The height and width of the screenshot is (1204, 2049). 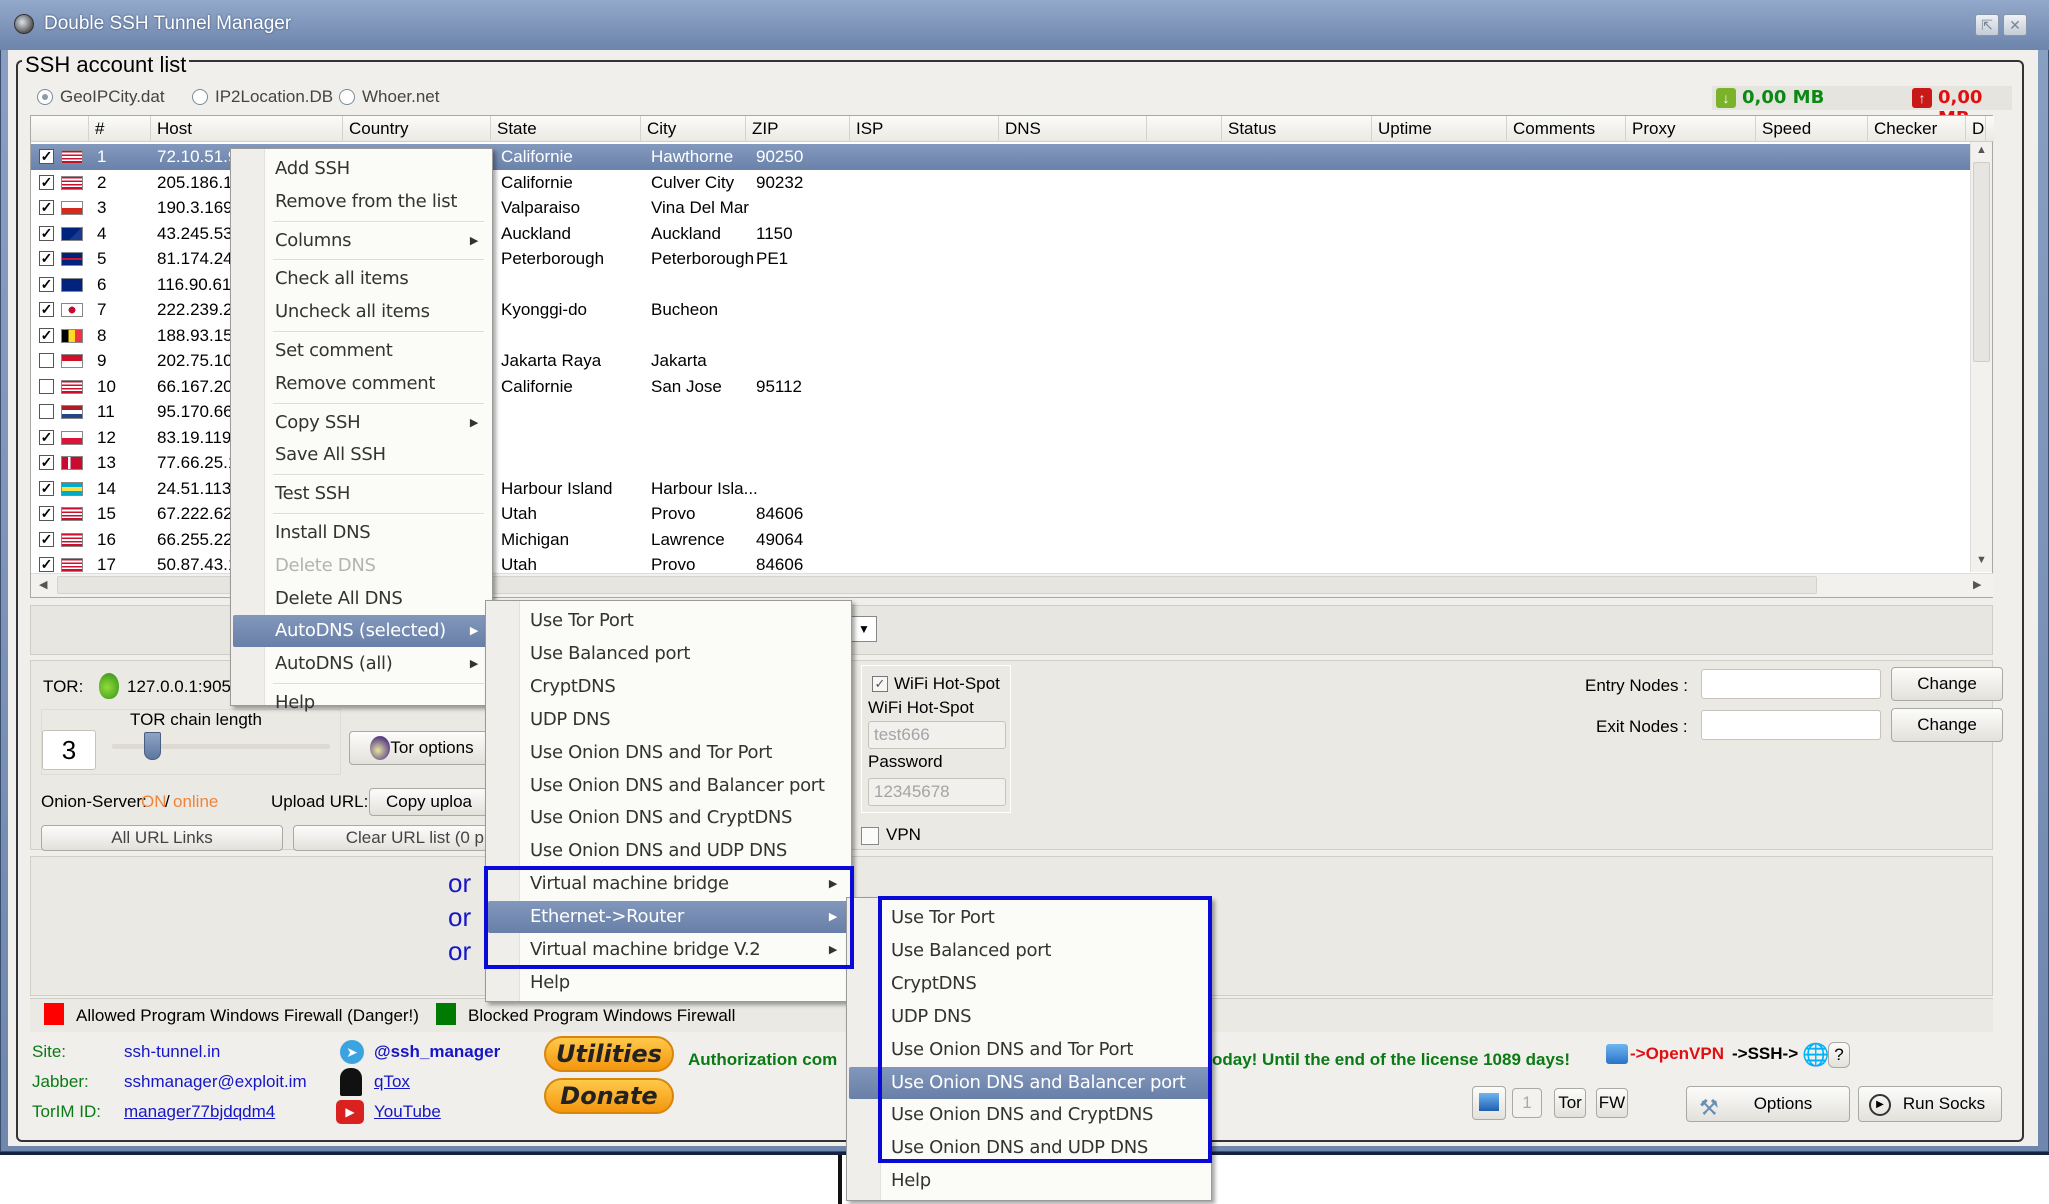 What do you see at coordinates (361, 423) in the screenshot?
I see `menu-item-copy-ssh: Copy SSH ▶` at bounding box center [361, 423].